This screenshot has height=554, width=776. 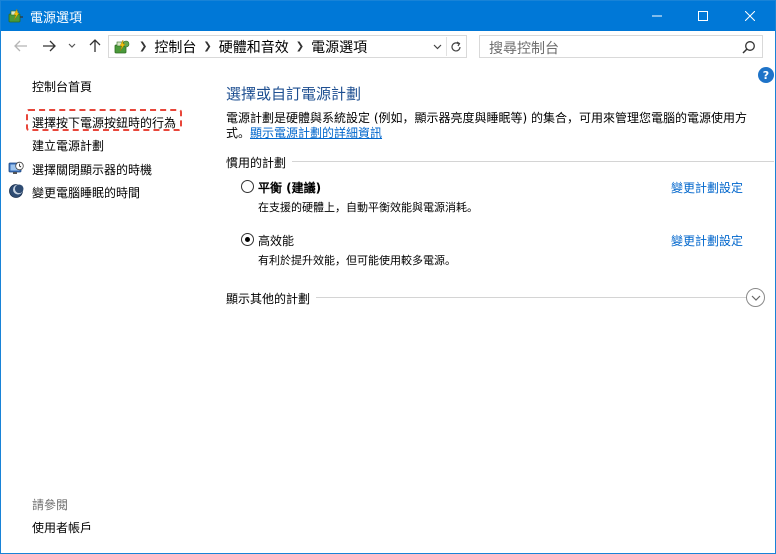 What do you see at coordinates (16, 168) in the screenshot?
I see `monitor-clock-icon` at bounding box center [16, 168].